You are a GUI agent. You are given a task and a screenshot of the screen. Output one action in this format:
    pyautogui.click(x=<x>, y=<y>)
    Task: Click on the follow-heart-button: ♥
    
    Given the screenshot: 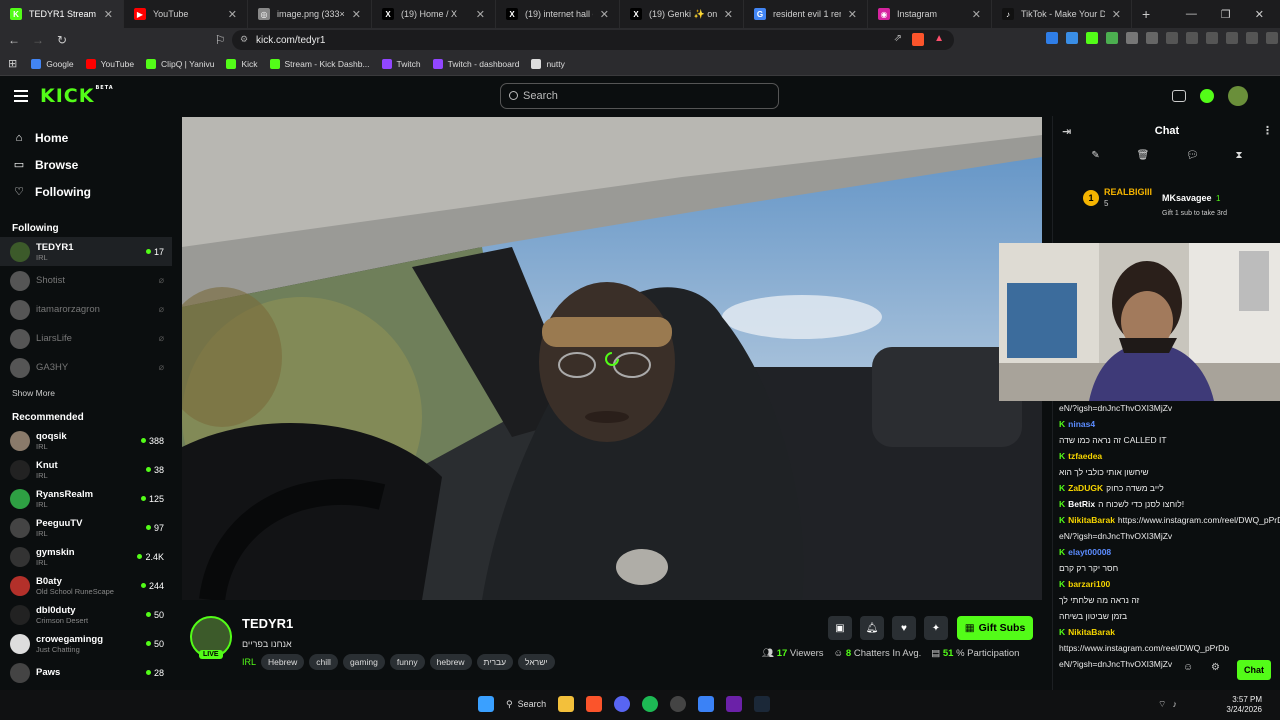 What is the action you would take?
    pyautogui.click(x=904, y=628)
    